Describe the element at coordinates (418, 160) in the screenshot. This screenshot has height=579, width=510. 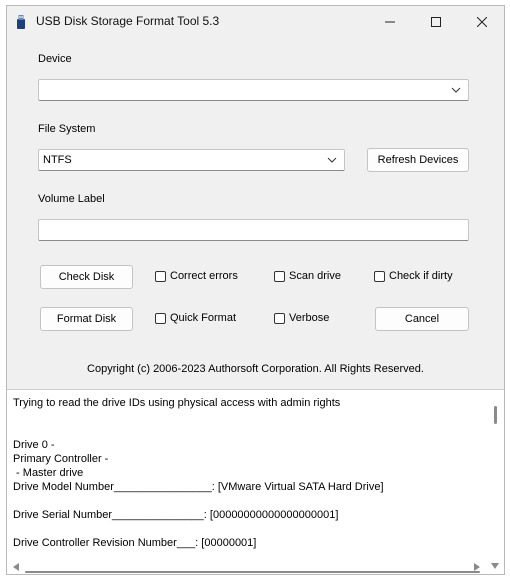
I see `refresh-devices-button: Refresh Devices` at that location.